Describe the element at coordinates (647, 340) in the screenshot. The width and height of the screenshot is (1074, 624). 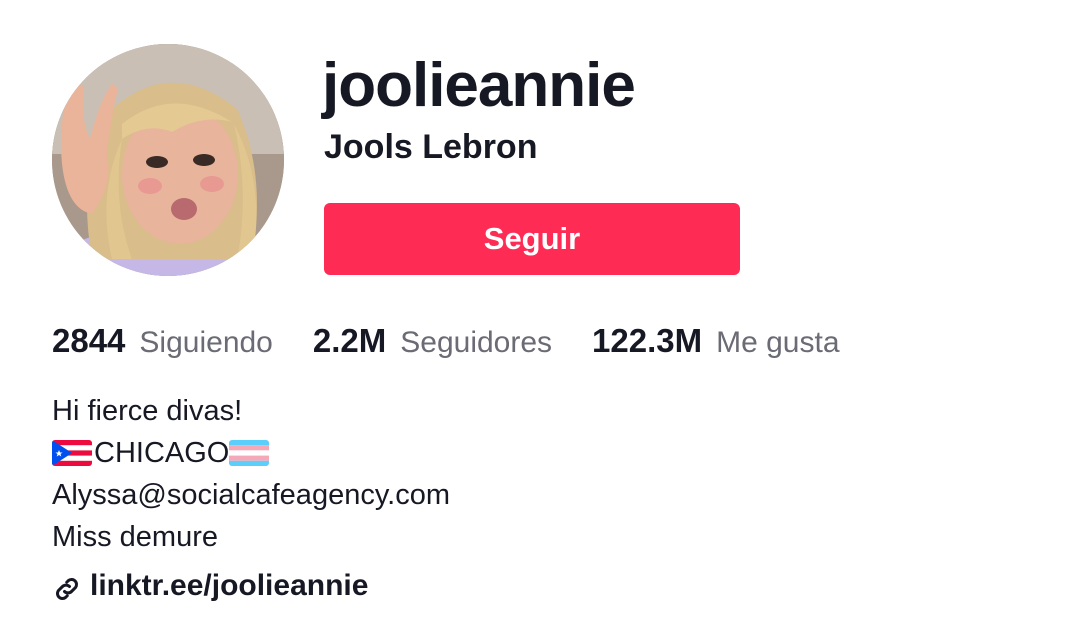
I see `likes-count: 122.3M` at that location.